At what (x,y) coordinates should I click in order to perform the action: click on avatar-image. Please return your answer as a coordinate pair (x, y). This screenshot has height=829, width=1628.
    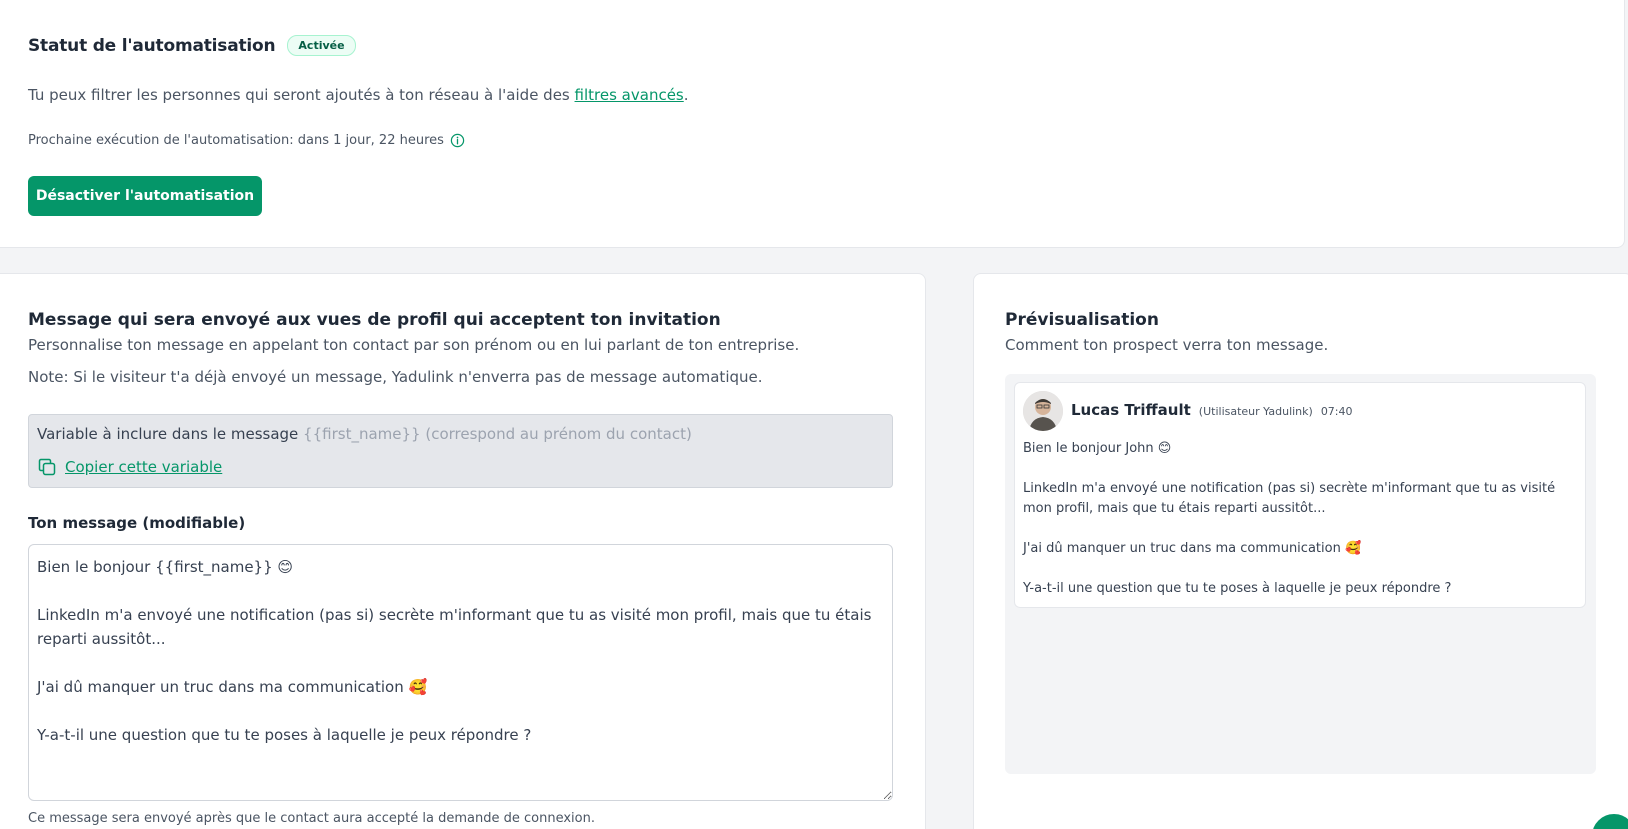
    Looking at the image, I should click on (1043, 411).